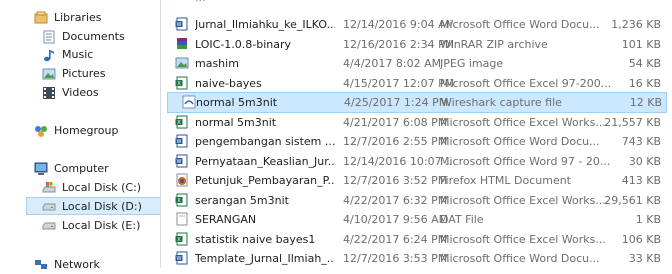  I want to click on file-size: 16 KB, so click(644, 83).